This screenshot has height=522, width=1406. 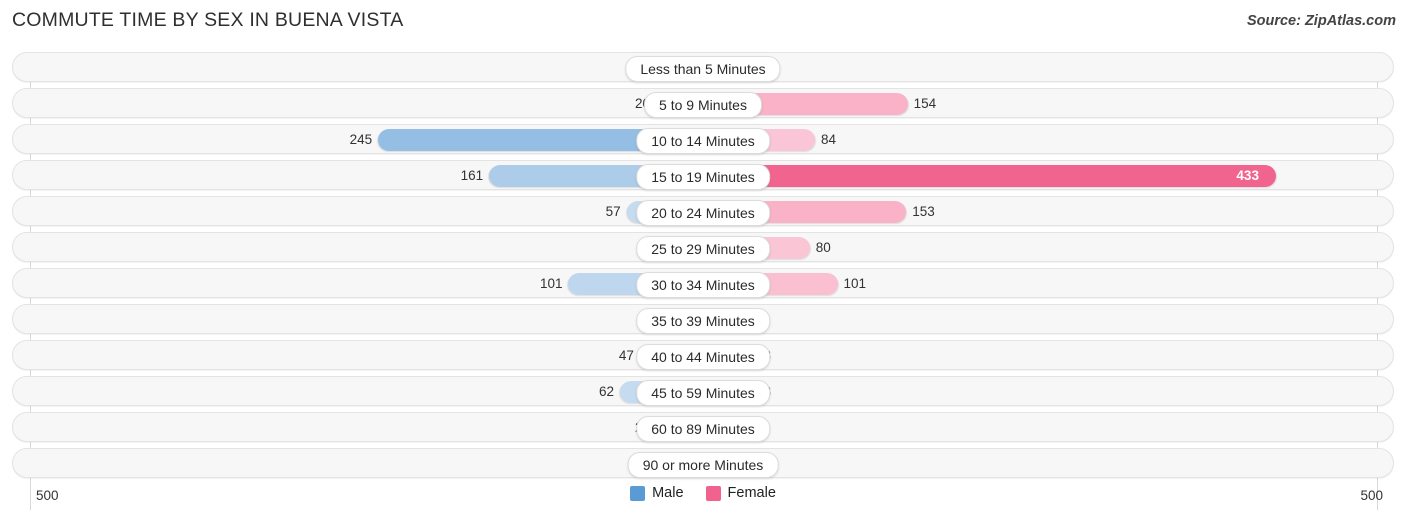 I want to click on table-row: 623345 to 59 Minutes, so click(x=703, y=391).